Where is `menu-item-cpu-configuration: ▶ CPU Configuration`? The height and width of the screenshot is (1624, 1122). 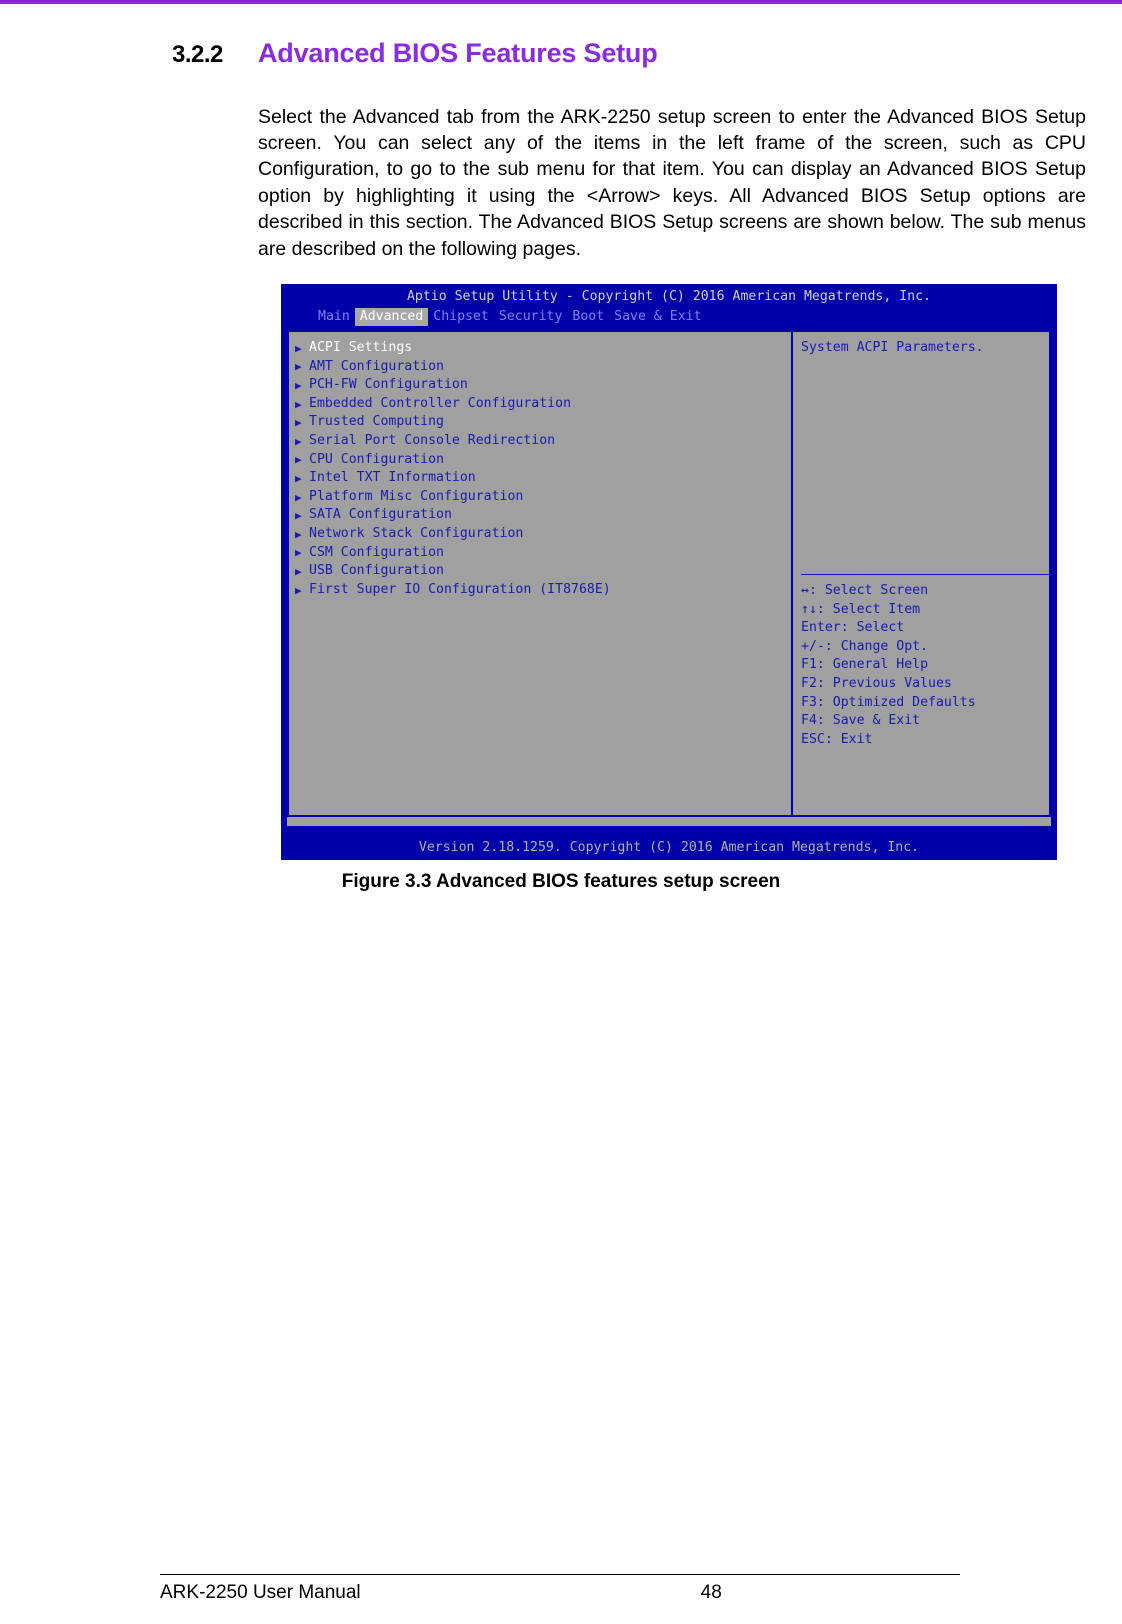
menu-item-cpu-configuration: ▶ CPU Configuration is located at coordinates (543, 460).